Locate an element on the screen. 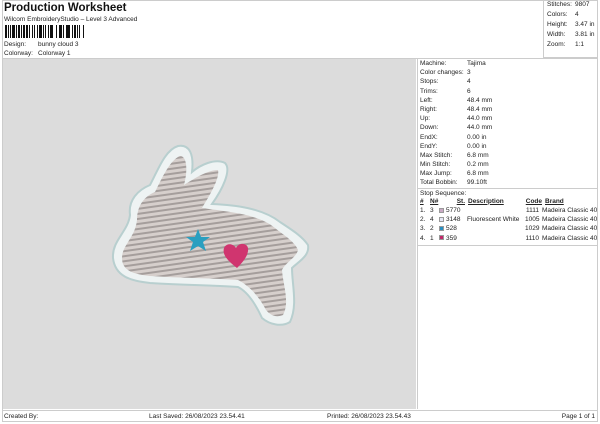 The height and width of the screenshot is (424, 600). detail-row: EndY: 0.00 in is located at coordinates (508, 146).